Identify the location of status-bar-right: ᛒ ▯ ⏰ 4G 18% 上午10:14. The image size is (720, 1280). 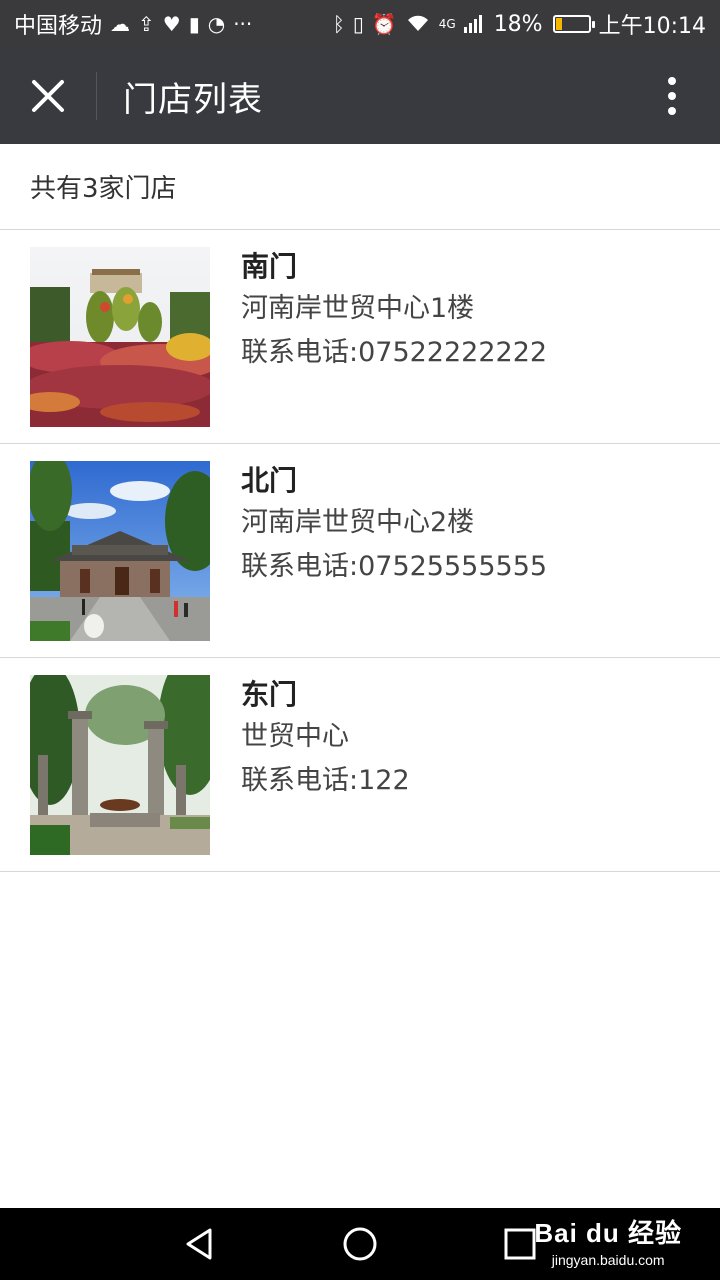
(519, 24).